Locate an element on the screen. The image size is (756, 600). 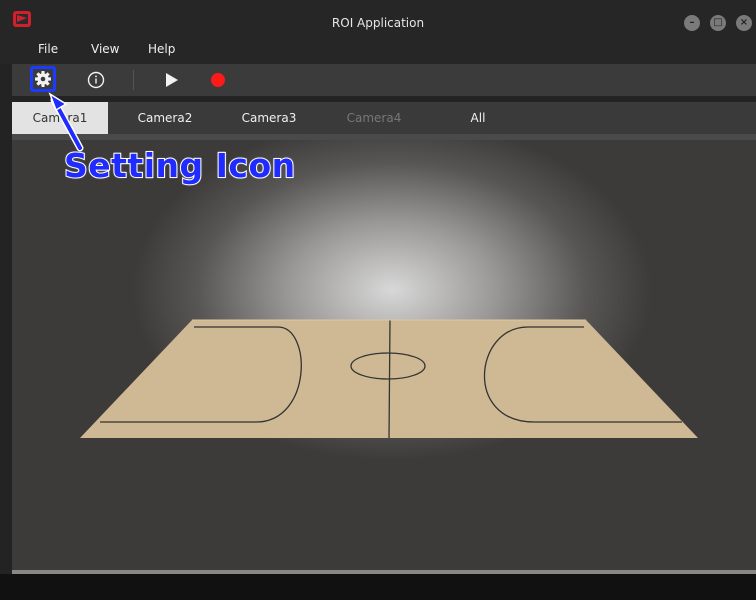
info-icon is located at coordinates (96, 80).